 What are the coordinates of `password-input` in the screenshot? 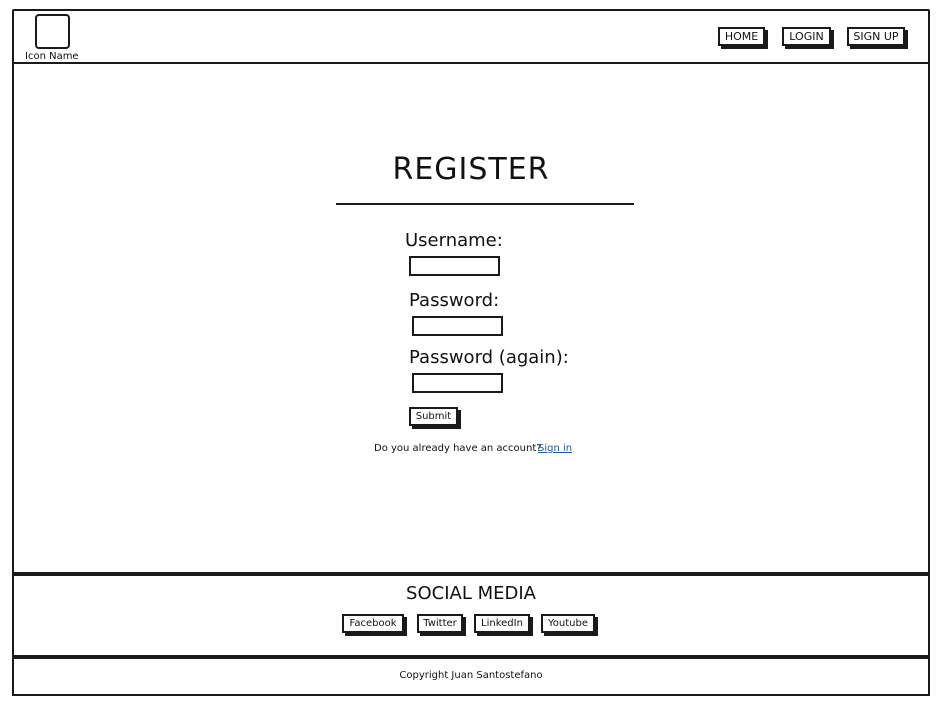 It's located at (457, 326).